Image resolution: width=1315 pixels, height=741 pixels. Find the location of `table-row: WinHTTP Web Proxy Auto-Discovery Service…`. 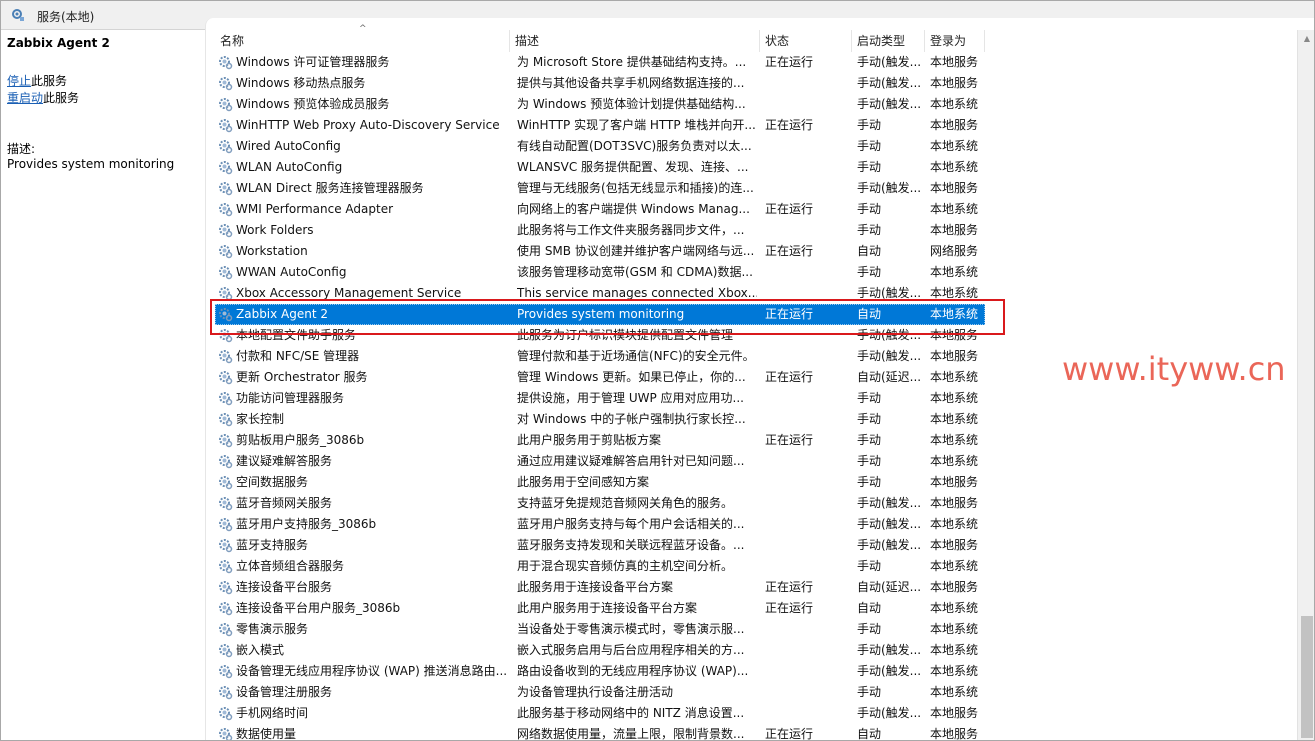

table-row: WinHTTP Web Proxy Auto-Discovery Service… is located at coordinates (600, 125).